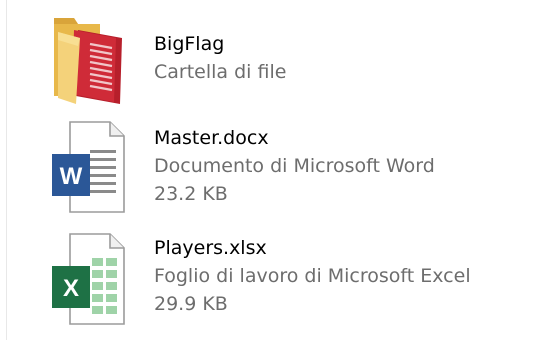  I want to click on file-type: Cartella di file, so click(220, 72).